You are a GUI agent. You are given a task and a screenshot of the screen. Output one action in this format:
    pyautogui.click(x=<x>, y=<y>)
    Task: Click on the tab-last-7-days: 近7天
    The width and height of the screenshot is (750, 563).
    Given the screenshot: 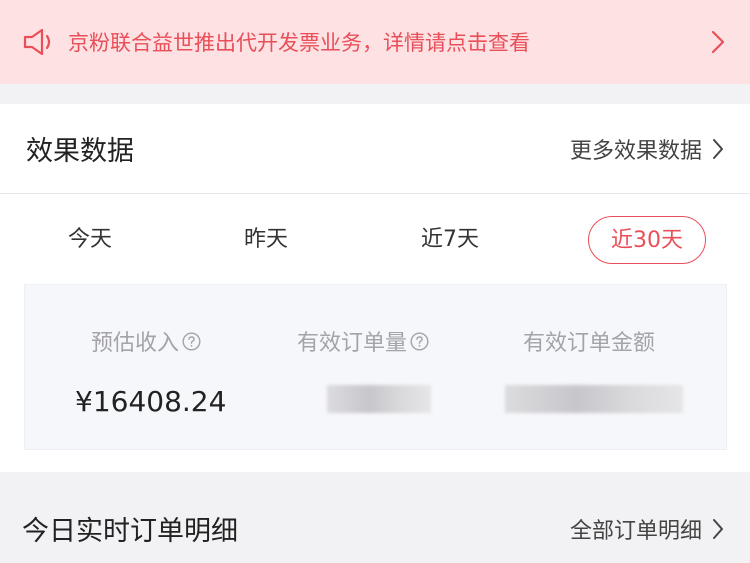 What is the action you would take?
    pyautogui.click(x=450, y=240)
    